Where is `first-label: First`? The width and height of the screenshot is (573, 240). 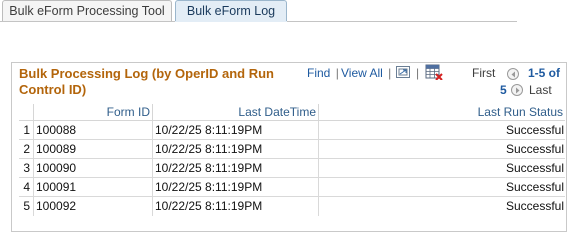
first-label: First is located at coordinates (484, 73).